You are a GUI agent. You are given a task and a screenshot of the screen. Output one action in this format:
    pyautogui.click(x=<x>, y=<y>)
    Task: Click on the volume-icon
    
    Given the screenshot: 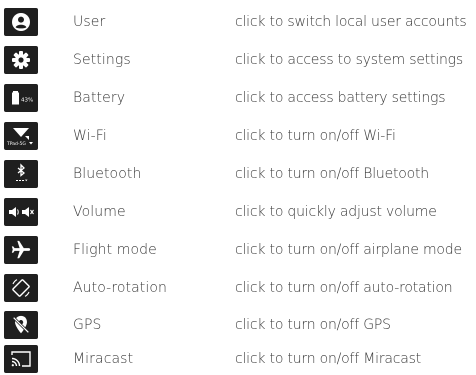 What is the action you would take?
    pyautogui.click(x=21, y=212)
    